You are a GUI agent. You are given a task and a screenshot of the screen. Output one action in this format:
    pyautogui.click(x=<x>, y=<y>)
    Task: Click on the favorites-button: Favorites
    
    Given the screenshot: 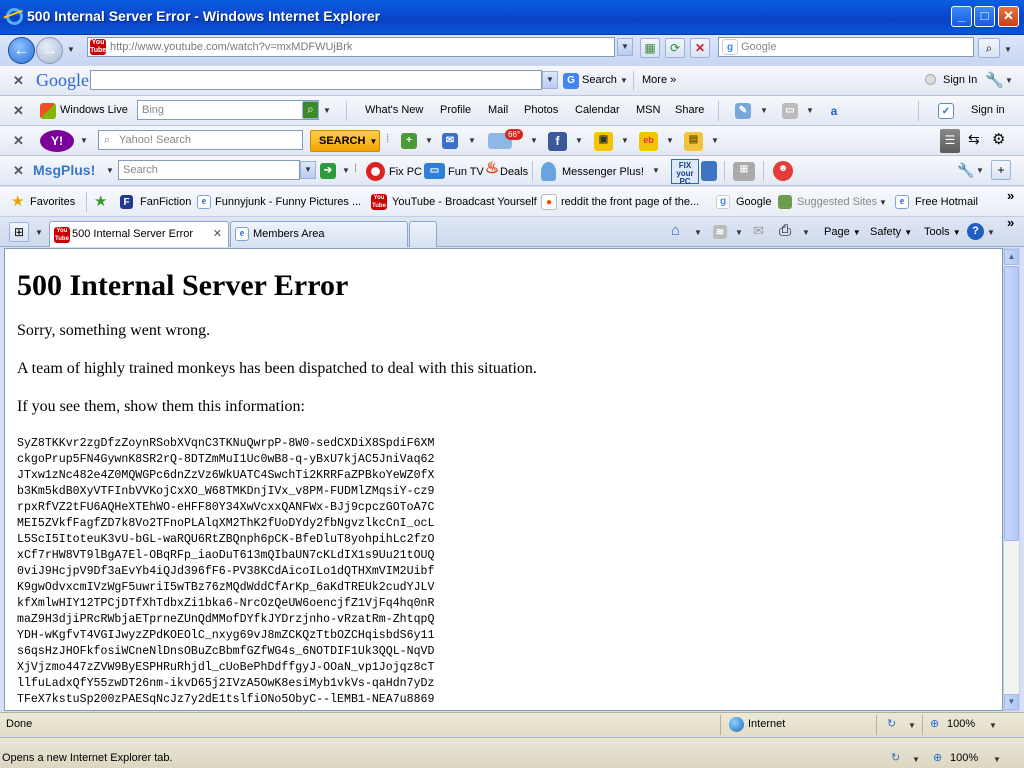 What is the action you would take?
    pyautogui.click(x=52, y=202)
    